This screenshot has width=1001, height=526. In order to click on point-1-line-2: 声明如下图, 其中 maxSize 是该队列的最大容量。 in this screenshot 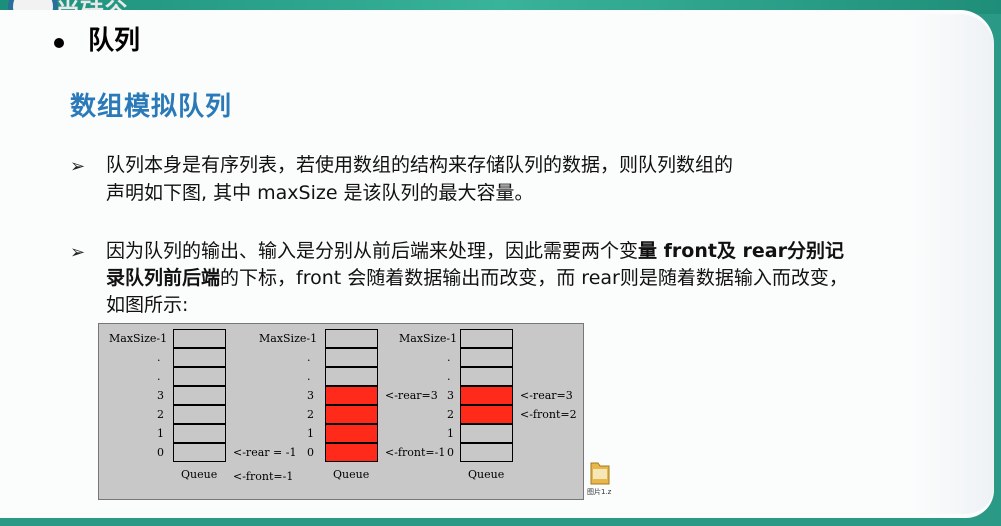, I will do `click(320, 193)`.